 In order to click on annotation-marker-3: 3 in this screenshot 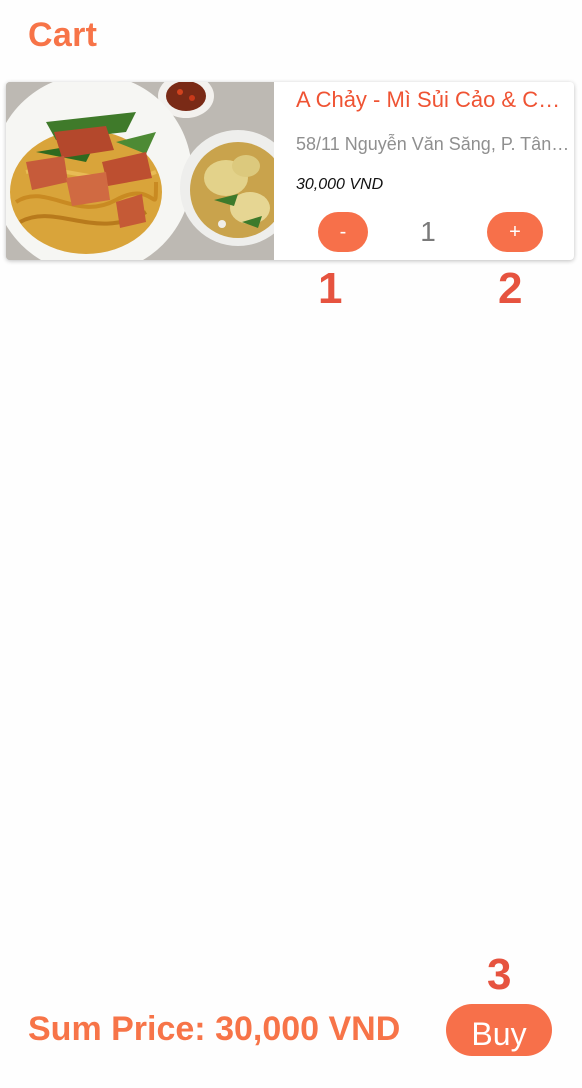, I will do `click(499, 974)`.